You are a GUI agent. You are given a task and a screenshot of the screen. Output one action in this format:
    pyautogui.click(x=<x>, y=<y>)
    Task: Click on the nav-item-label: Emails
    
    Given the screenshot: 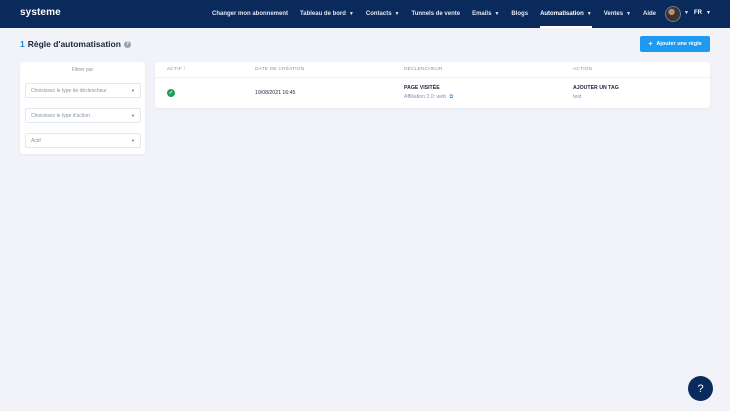 What is the action you would take?
    pyautogui.click(x=482, y=14)
    